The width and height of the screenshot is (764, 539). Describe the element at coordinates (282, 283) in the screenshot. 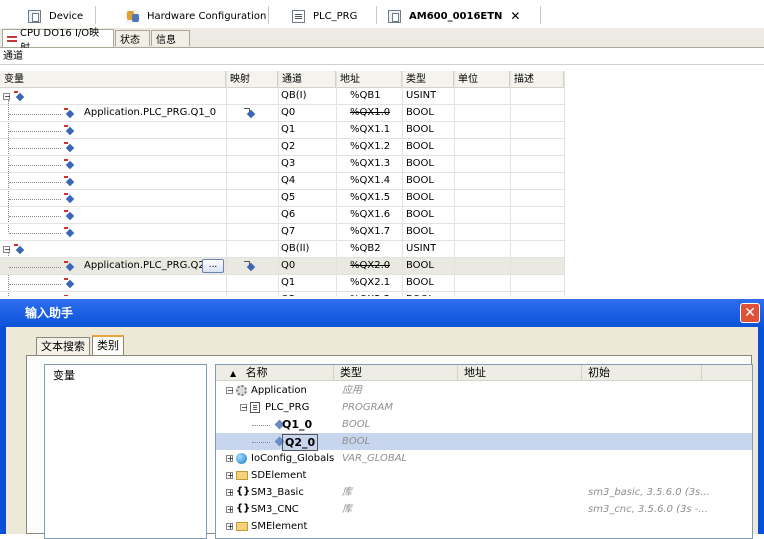

I see `grid-row: Q1 %QX2.1 BOOL` at that location.